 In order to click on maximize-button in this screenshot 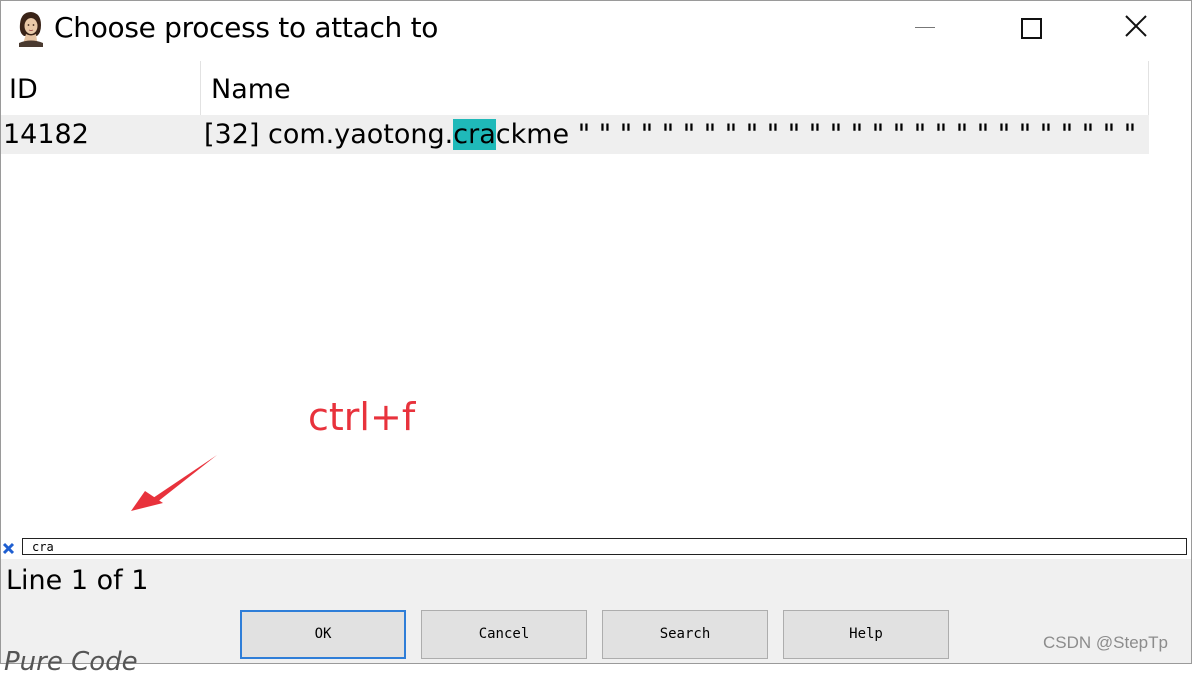, I will do `click(1031, 28)`.